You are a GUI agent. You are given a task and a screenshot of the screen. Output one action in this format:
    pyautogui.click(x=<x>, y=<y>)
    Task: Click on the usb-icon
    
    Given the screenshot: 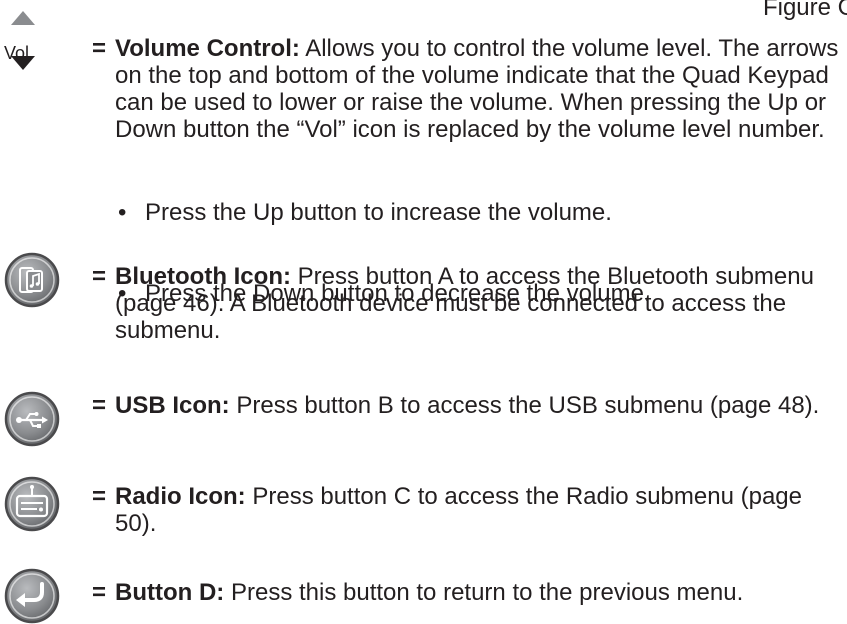 What is the action you would take?
    pyautogui.click(x=32, y=419)
    